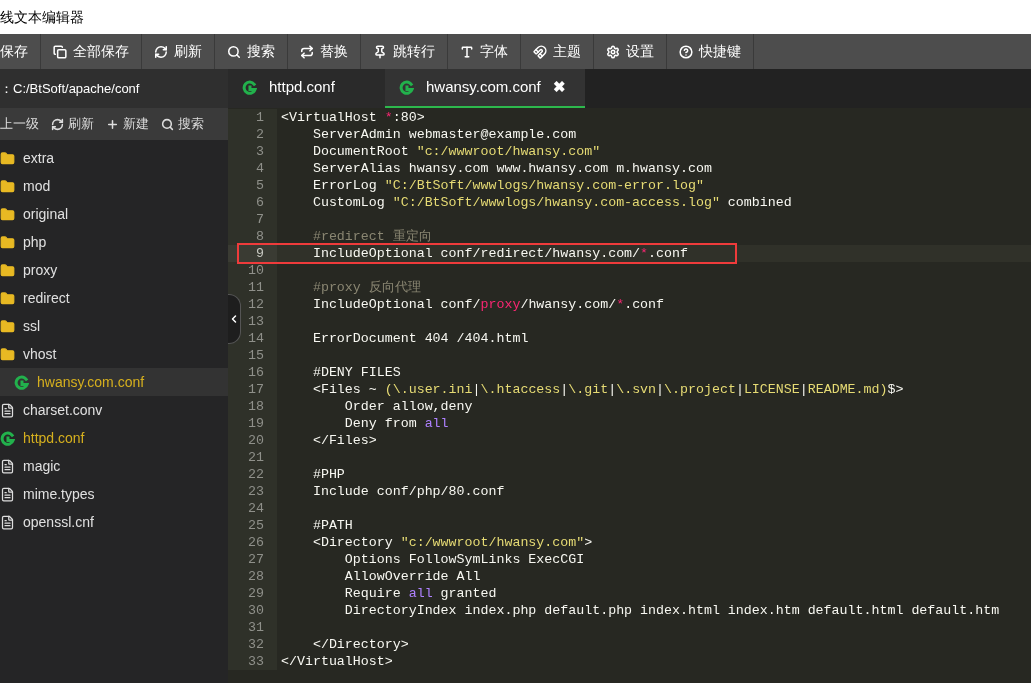 Image resolution: width=1031 pixels, height=683 pixels. Describe the element at coordinates (114, 242) in the screenshot. I see `file-tree-item: php` at that location.